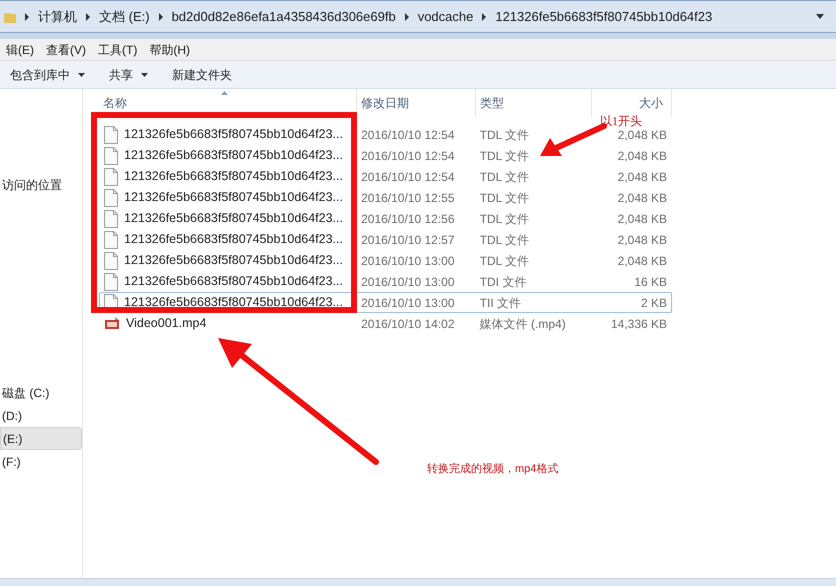  I want to click on column-header: 修改日期, so click(416, 103).